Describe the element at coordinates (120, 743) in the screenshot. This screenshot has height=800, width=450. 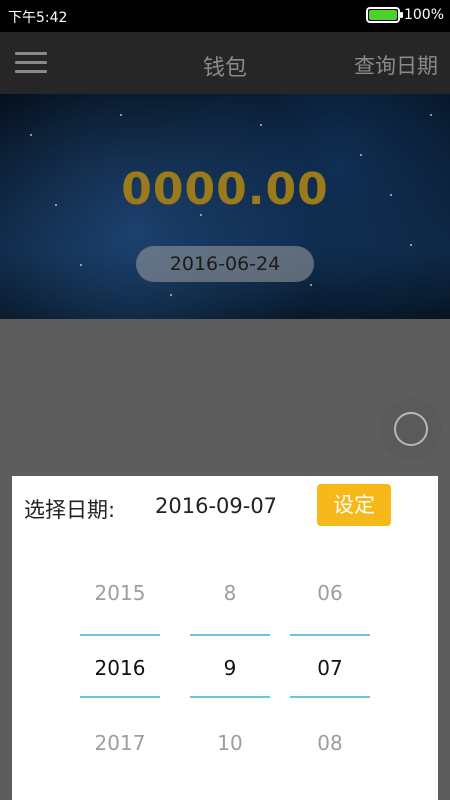
I see `wheel-item: 2017` at that location.